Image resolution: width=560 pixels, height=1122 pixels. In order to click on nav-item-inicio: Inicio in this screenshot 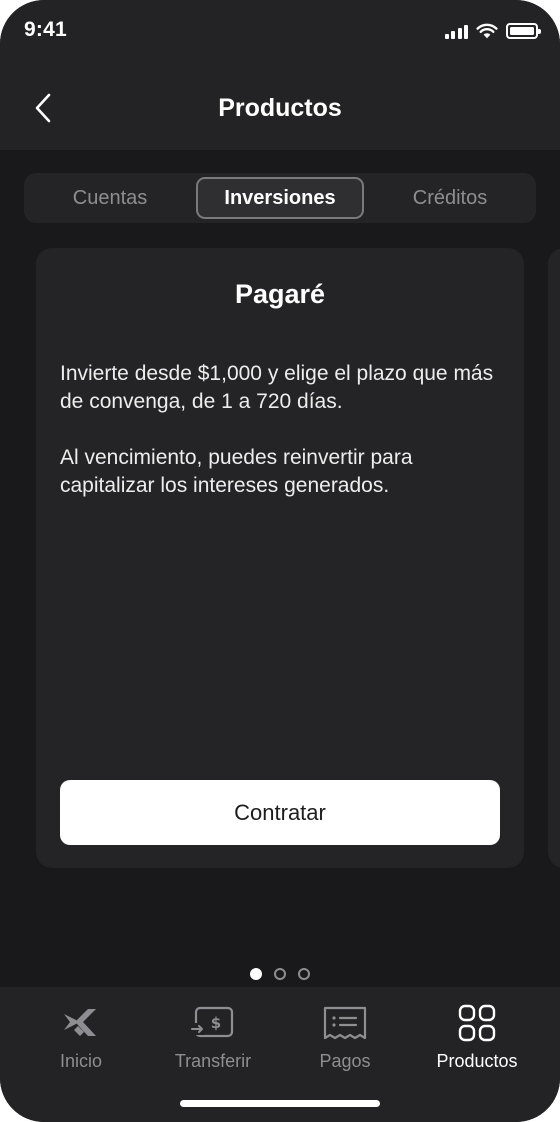, I will do `click(81, 1037)`.